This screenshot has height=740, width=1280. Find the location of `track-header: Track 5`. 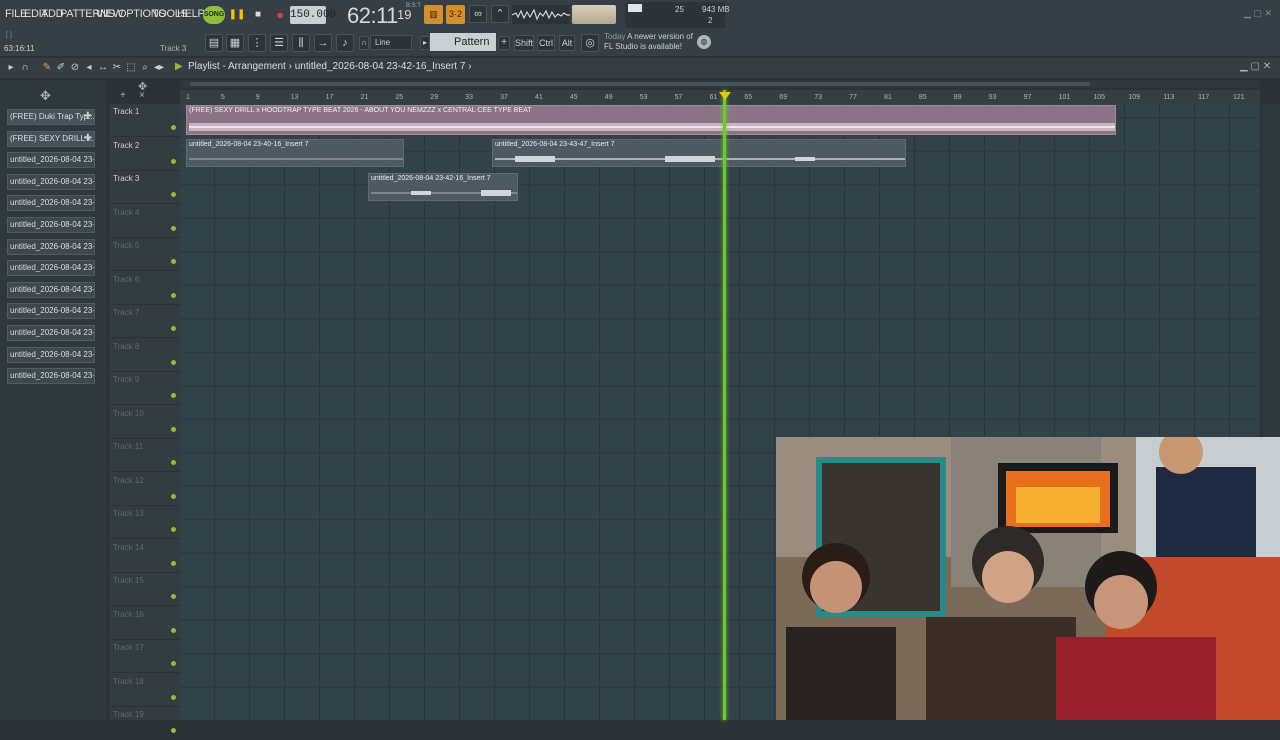

track-header: Track 5 is located at coordinates (145, 254).